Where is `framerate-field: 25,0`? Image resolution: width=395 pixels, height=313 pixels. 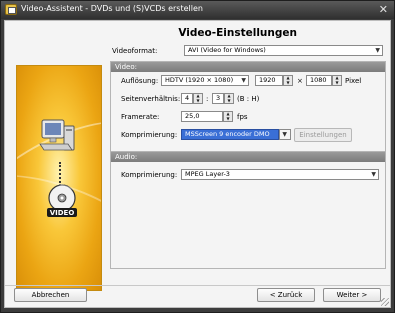
framerate-field: 25,0 is located at coordinates (202, 116).